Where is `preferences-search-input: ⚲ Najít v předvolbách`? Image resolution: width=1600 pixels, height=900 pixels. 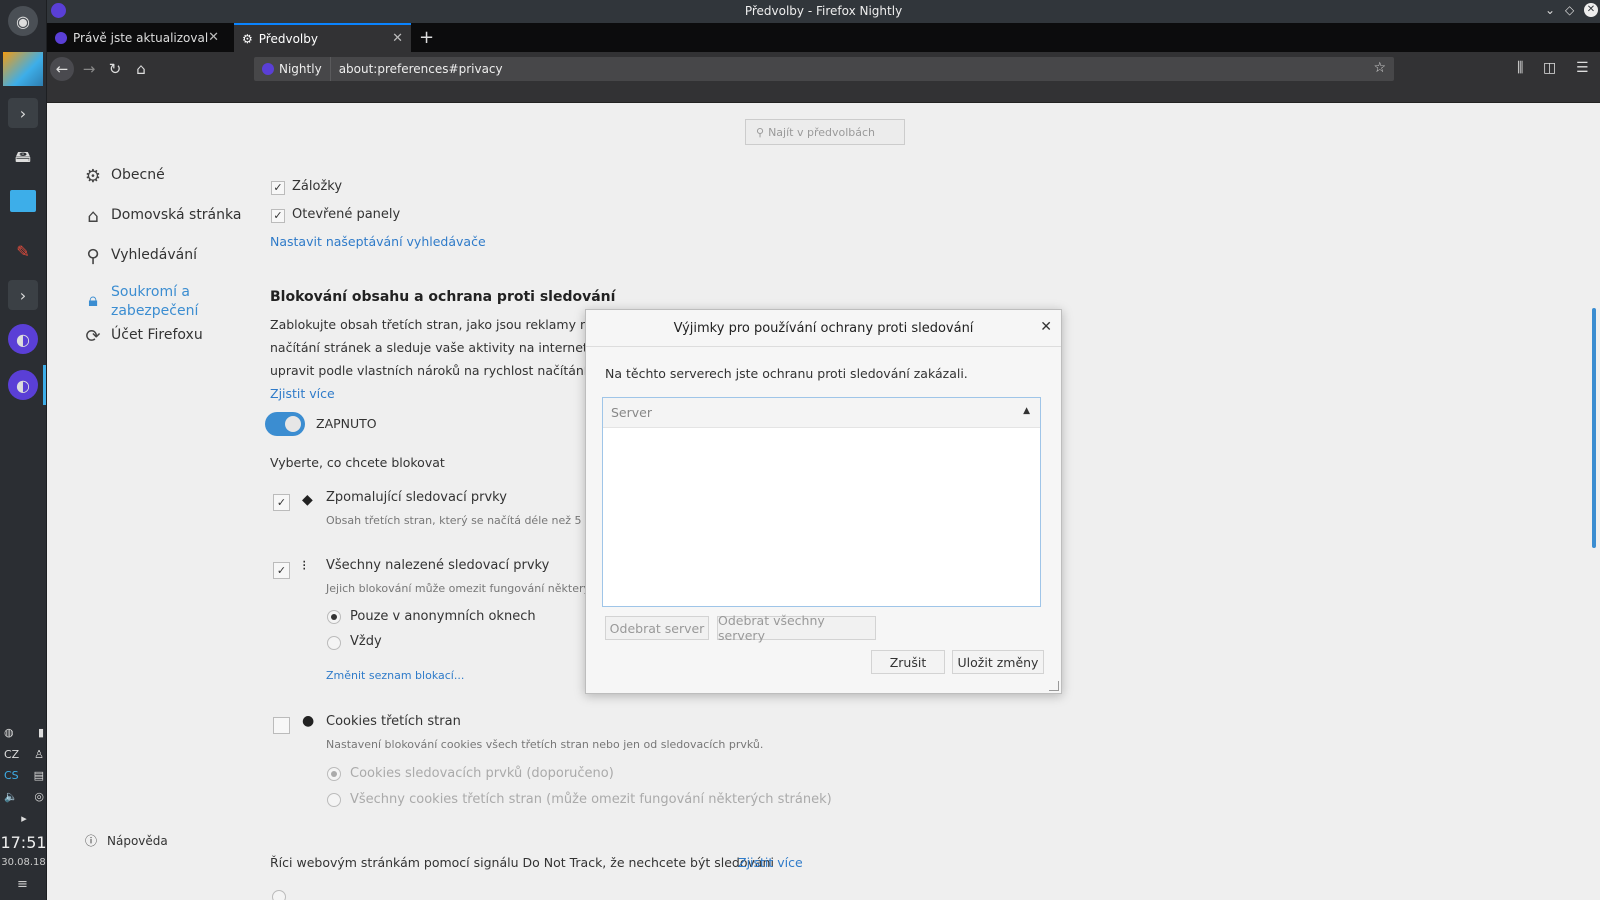 preferences-search-input: ⚲ Najít v předvolbách is located at coordinates (825, 132).